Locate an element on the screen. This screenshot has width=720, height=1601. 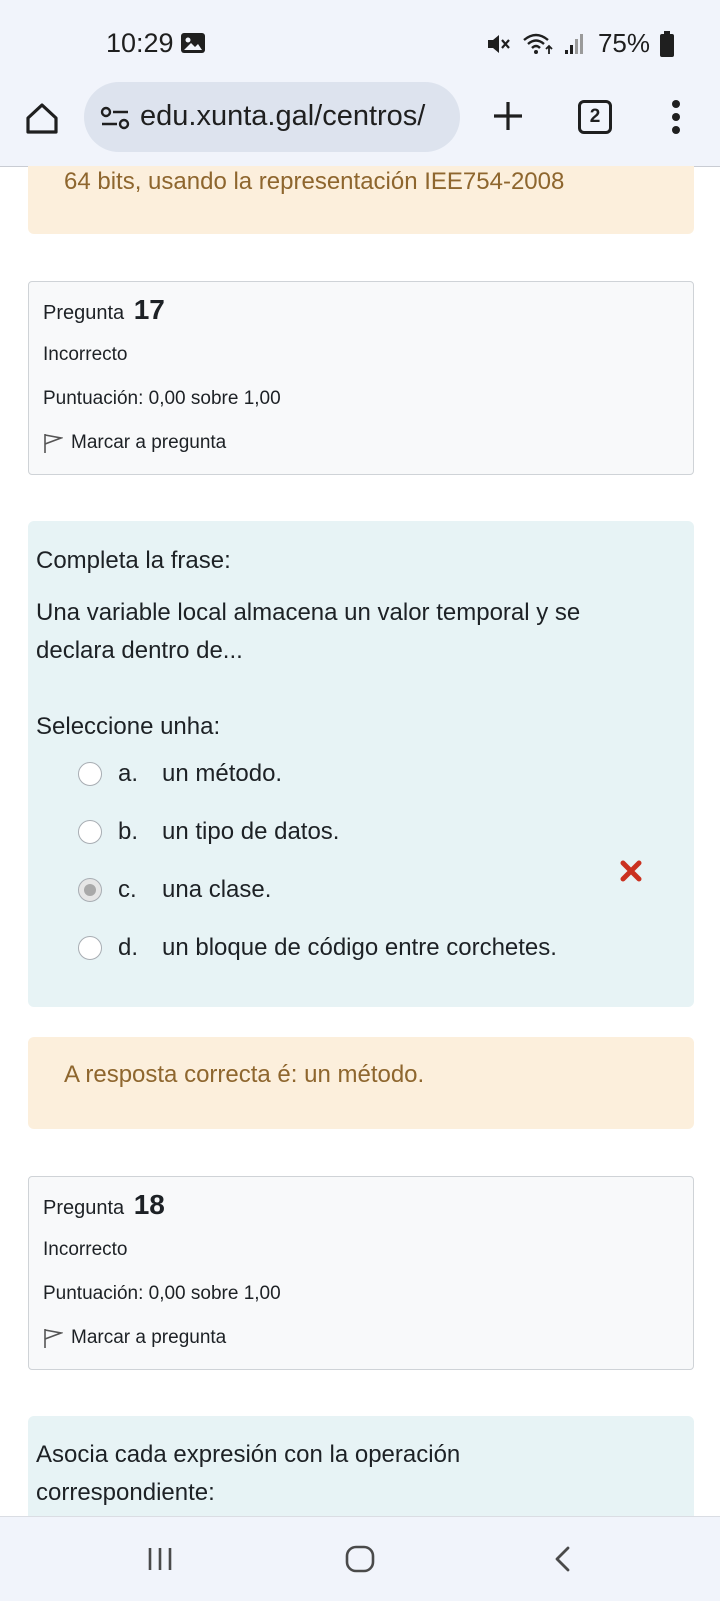
status-bar: 10:29 75% is located at coordinates (360, 39).